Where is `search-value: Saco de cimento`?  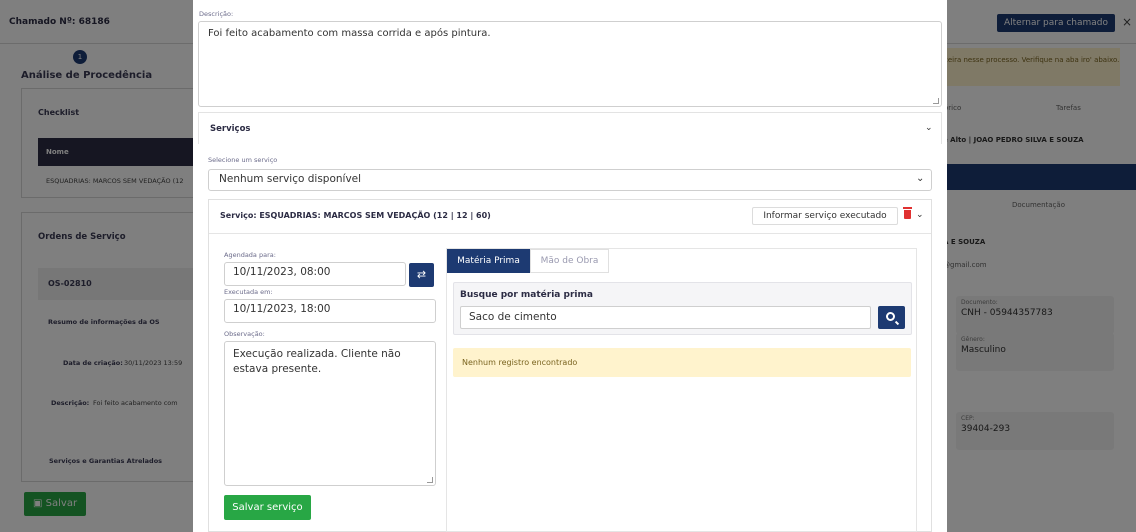 search-value: Saco de cimento is located at coordinates (513, 317).